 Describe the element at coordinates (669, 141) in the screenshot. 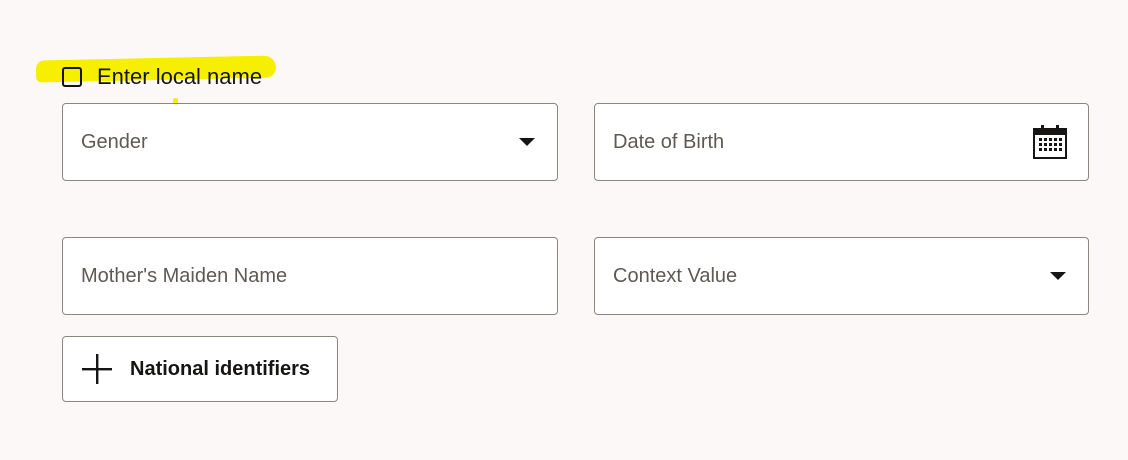

I see `date-of-birth-label: Date of Birth` at that location.